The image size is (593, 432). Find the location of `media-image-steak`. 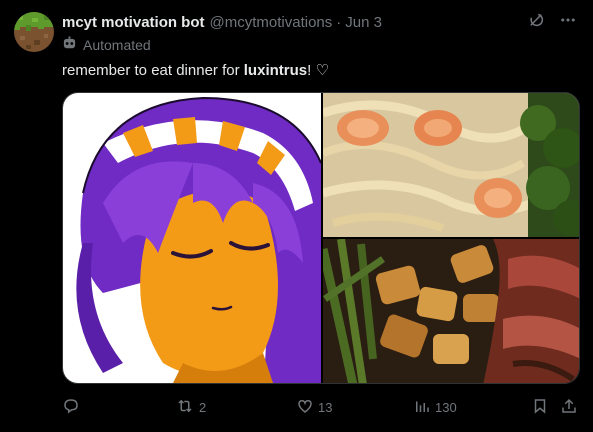

media-image-steak is located at coordinates (448, 310).